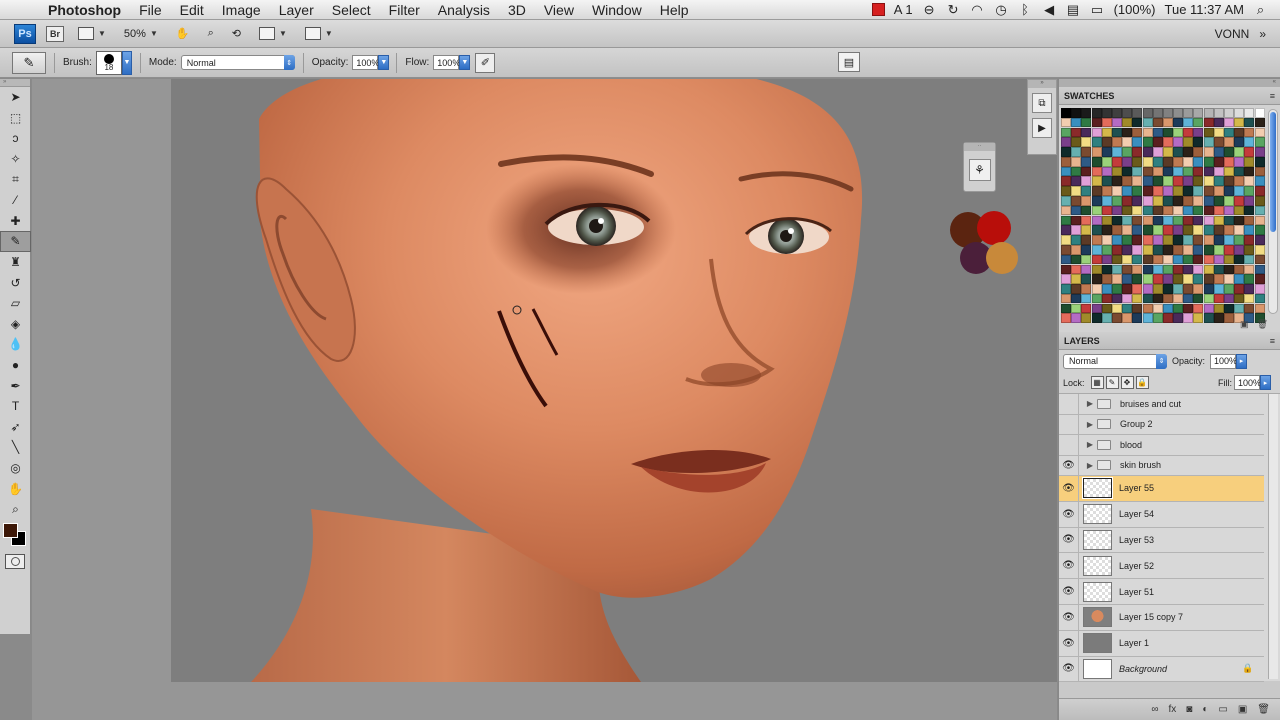 The width and height of the screenshot is (1280, 720). What do you see at coordinates (1252, 382) in the screenshot?
I see `fill-input: 100% ▸` at bounding box center [1252, 382].